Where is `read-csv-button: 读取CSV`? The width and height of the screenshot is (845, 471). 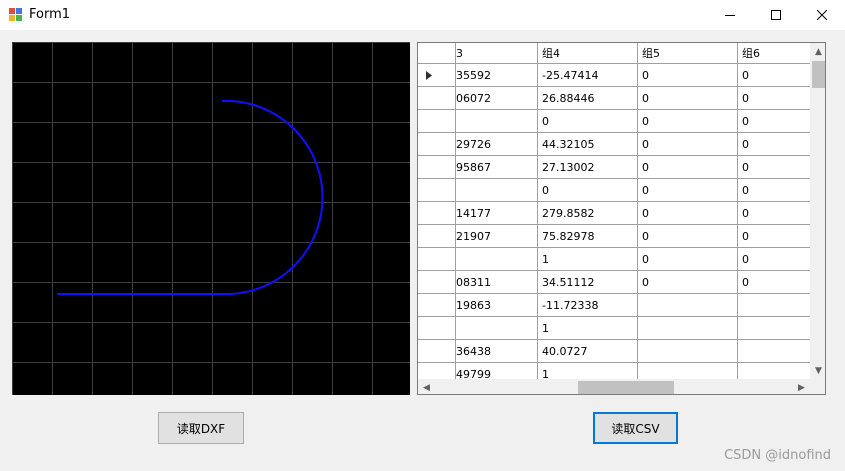 read-csv-button: 读取CSV is located at coordinates (635, 428).